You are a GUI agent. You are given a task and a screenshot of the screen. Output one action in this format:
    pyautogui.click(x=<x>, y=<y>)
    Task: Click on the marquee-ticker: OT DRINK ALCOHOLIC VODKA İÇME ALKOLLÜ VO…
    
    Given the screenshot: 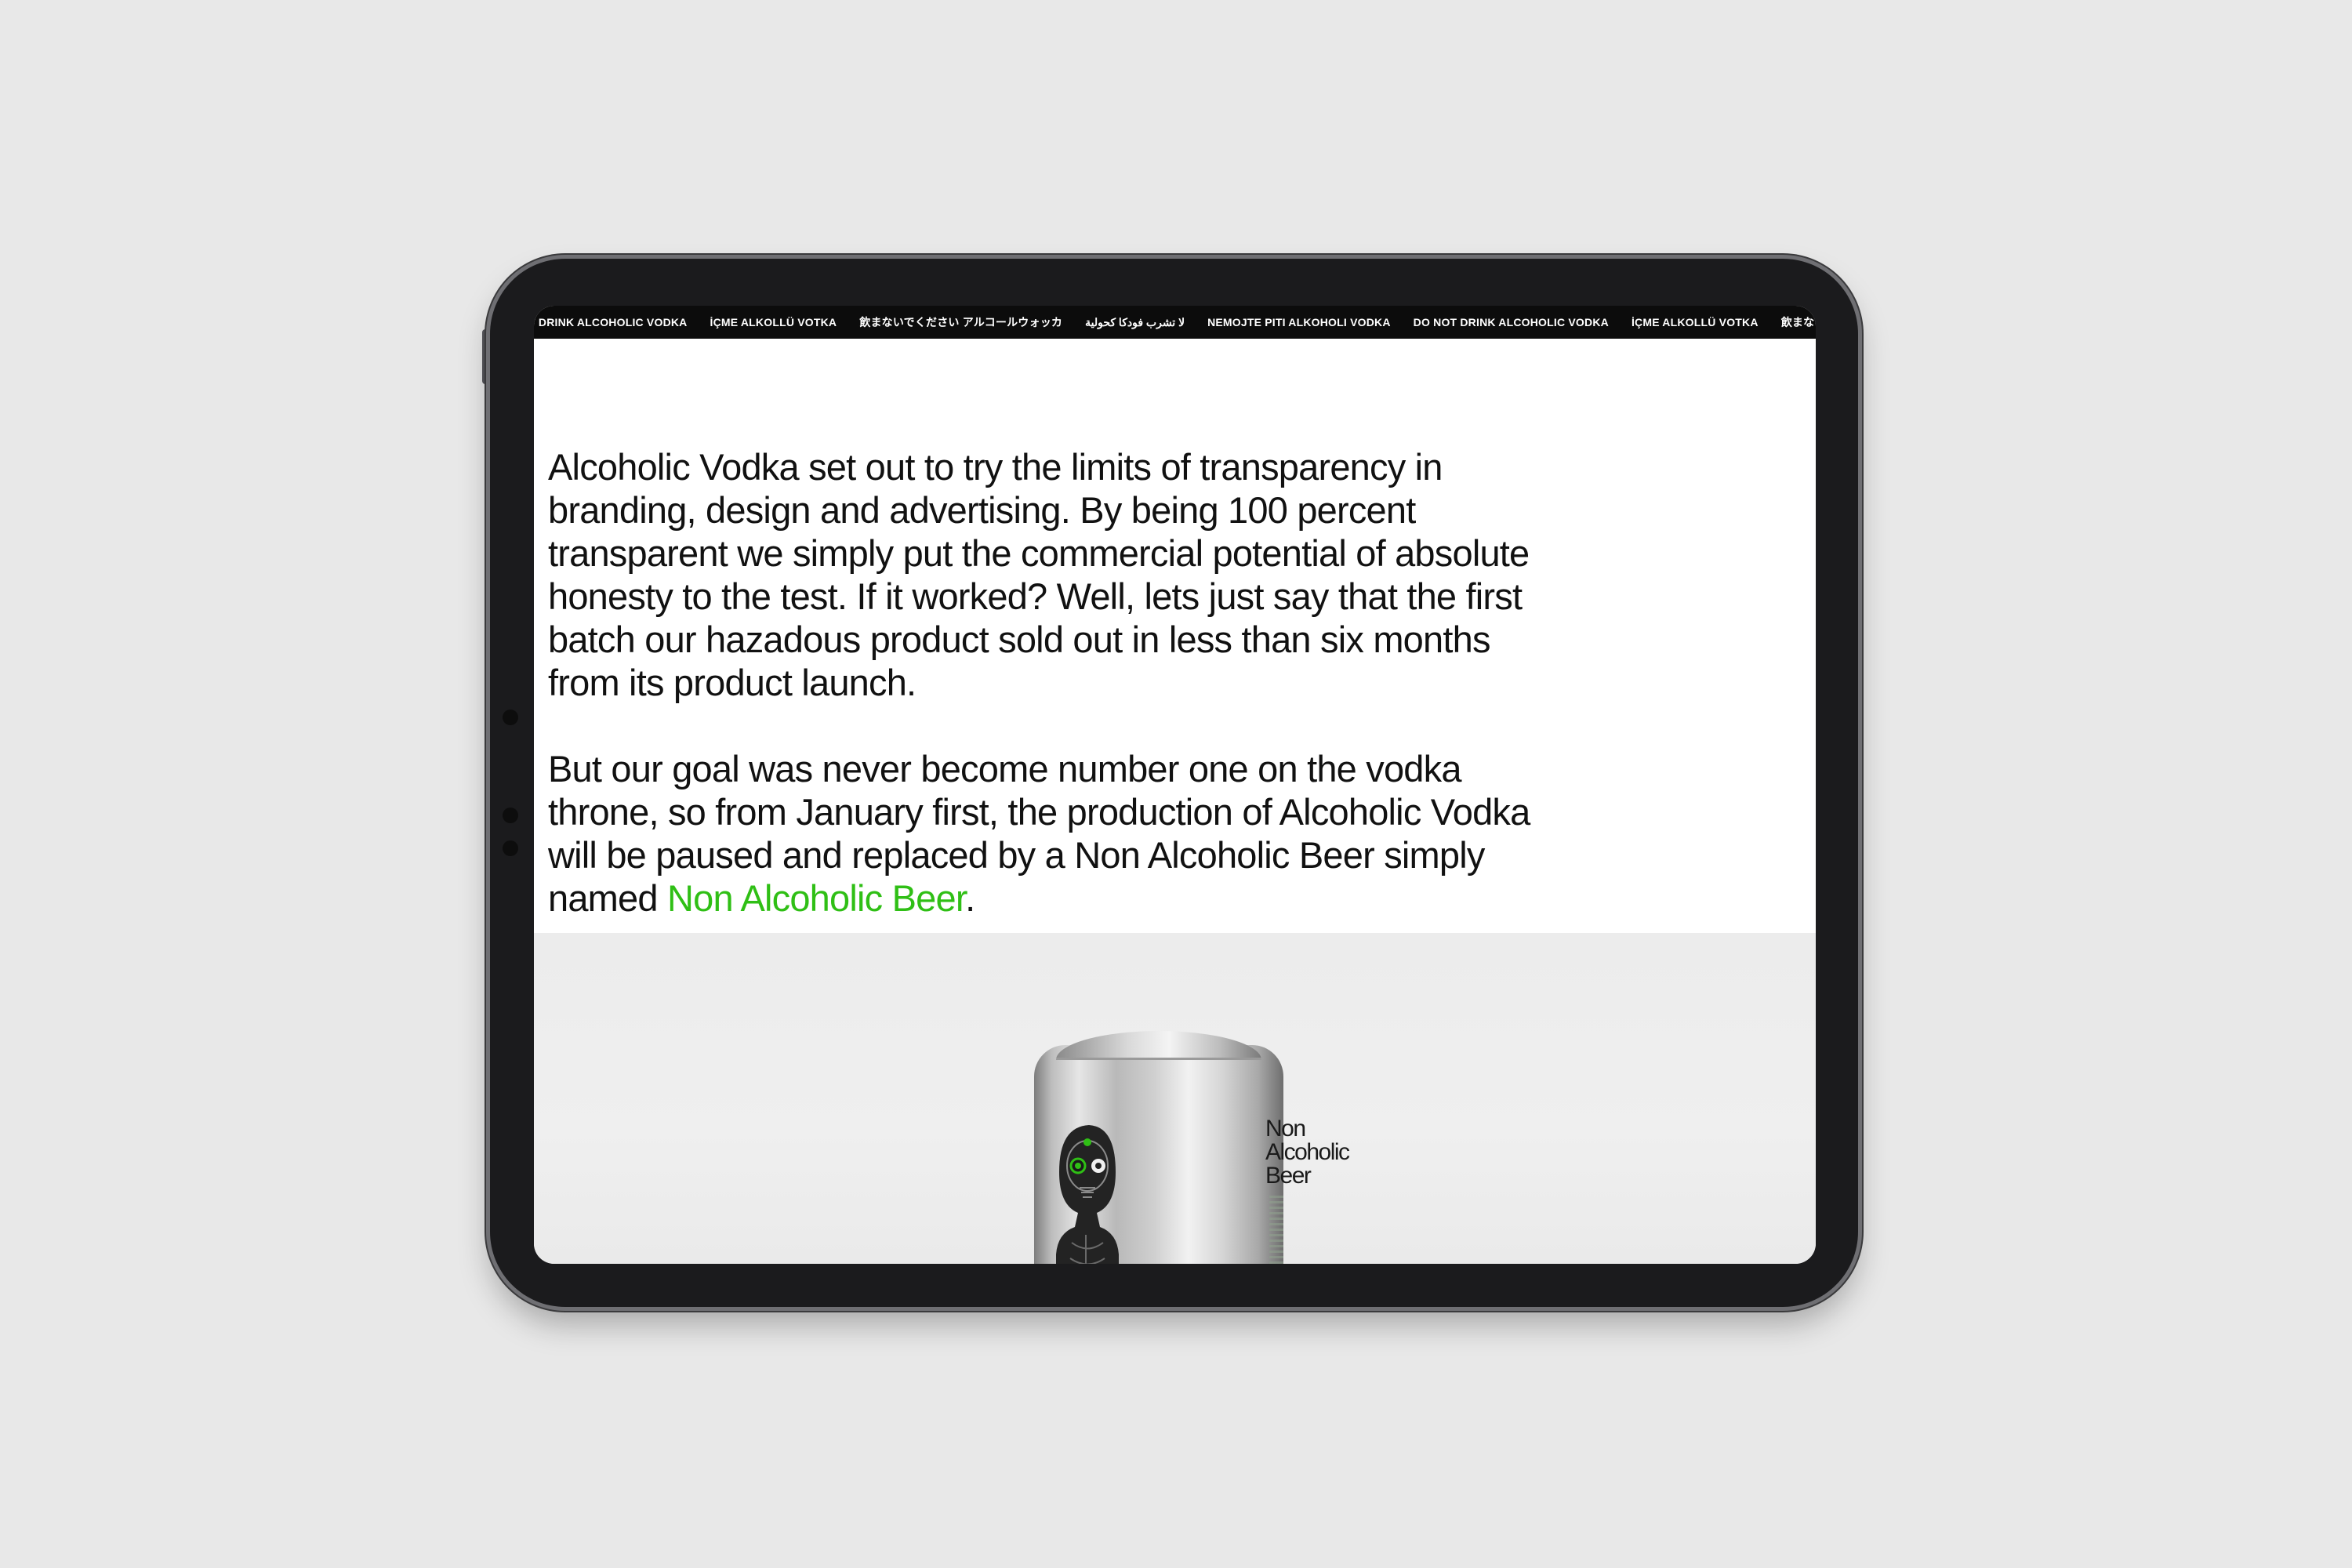 What is the action you would take?
    pyautogui.click(x=1175, y=322)
    